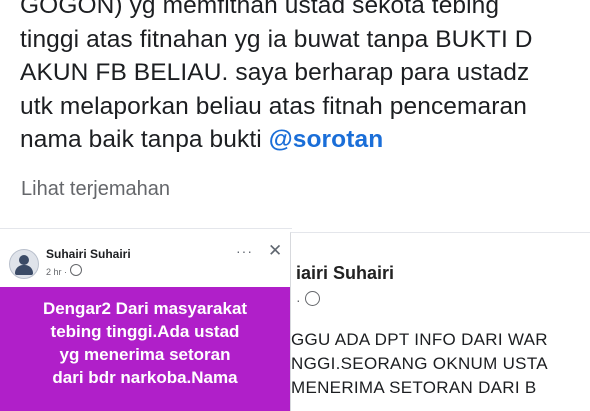 The height and width of the screenshot is (411, 590). What do you see at coordinates (419, 339) in the screenshot?
I see `post-line: GGU ADA DPT INFO DARI WAR` at bounding box center [419, 339].